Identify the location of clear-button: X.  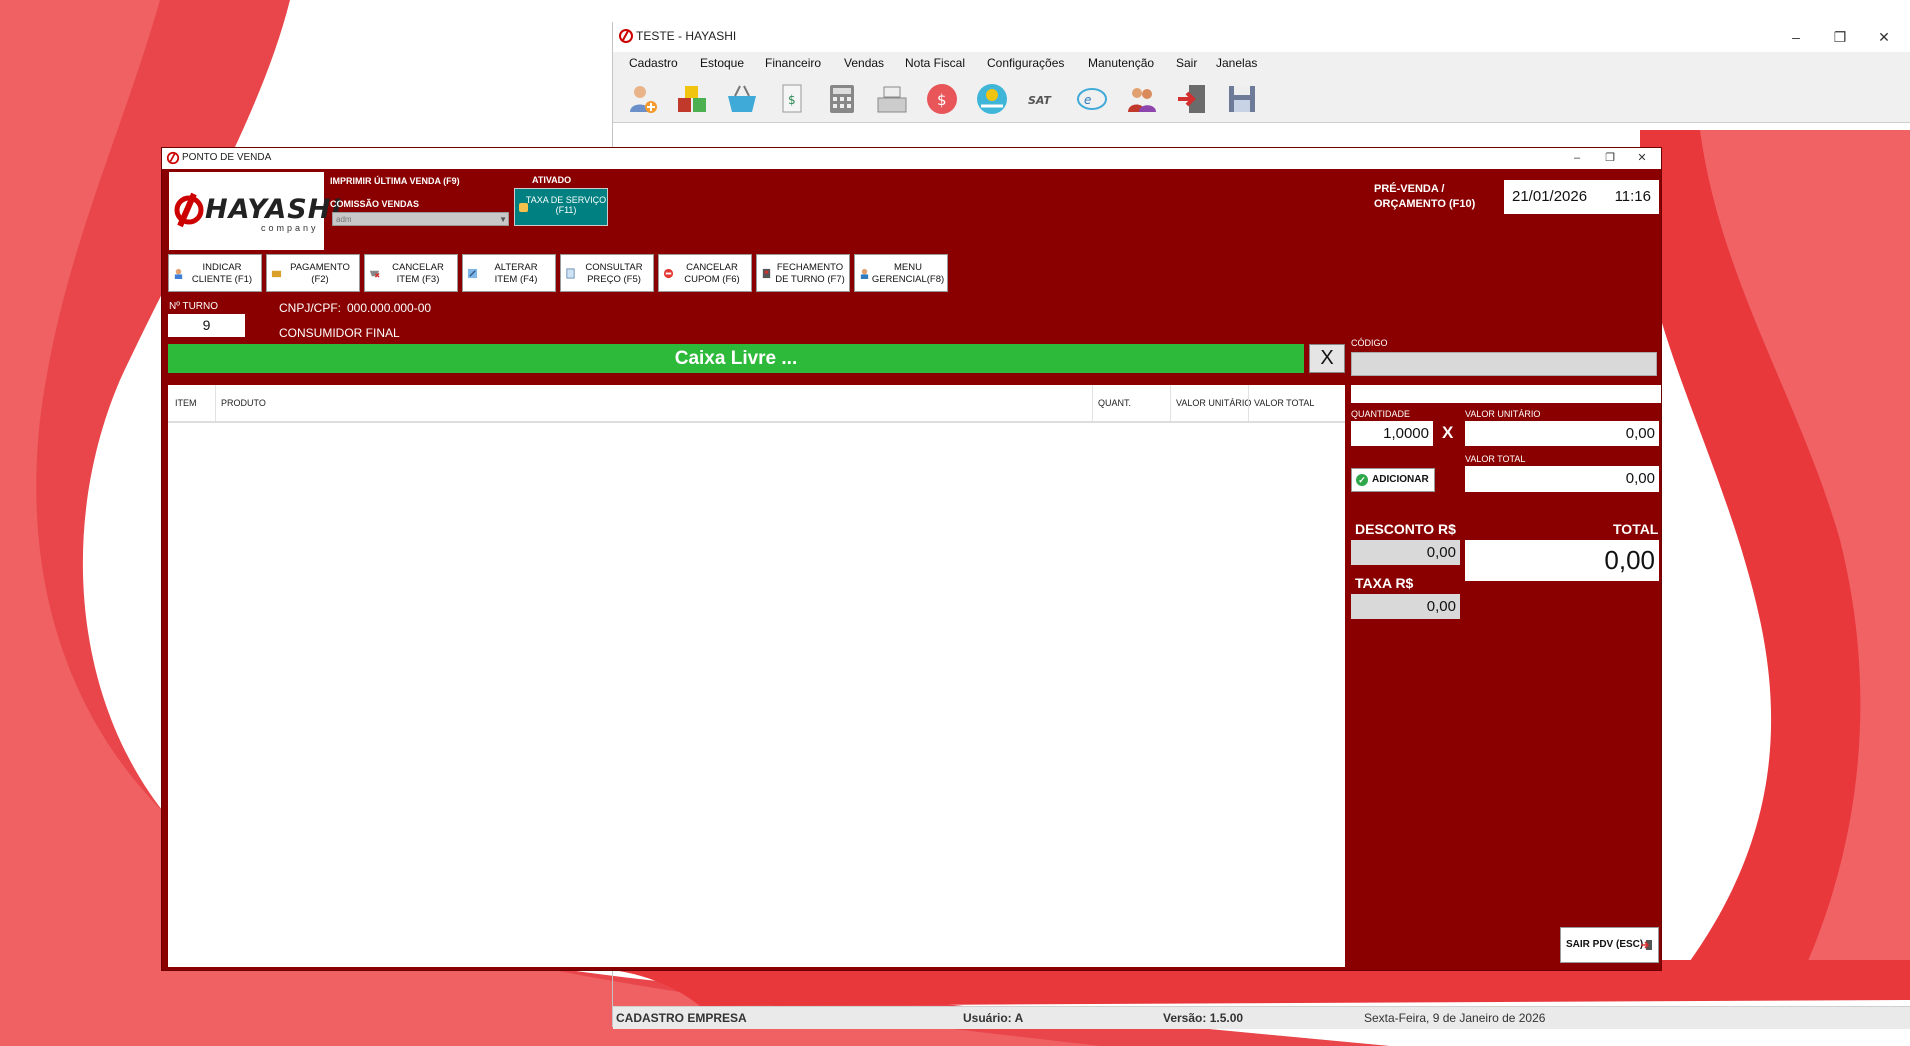
(1327, 358).